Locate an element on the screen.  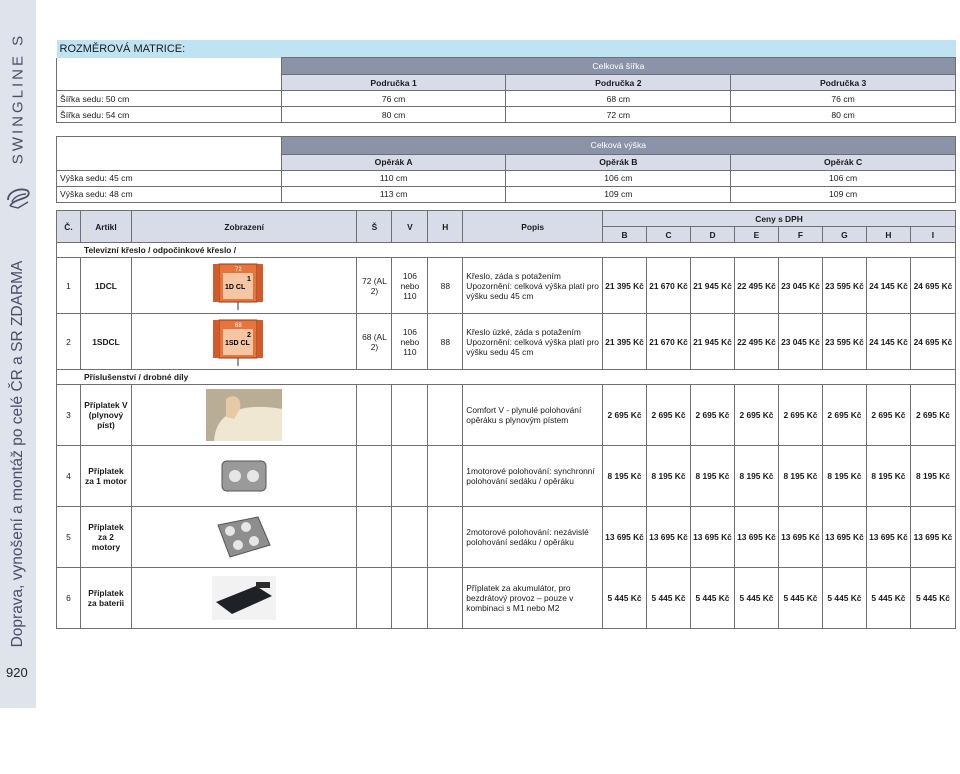
page-number: 920 is located at coordinates (17, 672).